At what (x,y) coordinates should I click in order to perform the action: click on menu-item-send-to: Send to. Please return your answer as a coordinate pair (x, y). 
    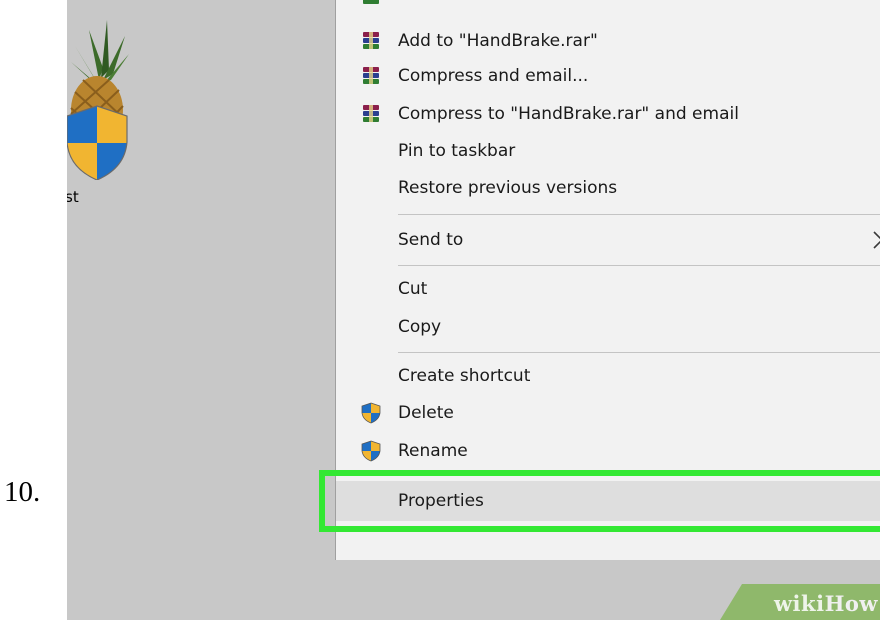
    Looking at the image, I should click on (608, 240).